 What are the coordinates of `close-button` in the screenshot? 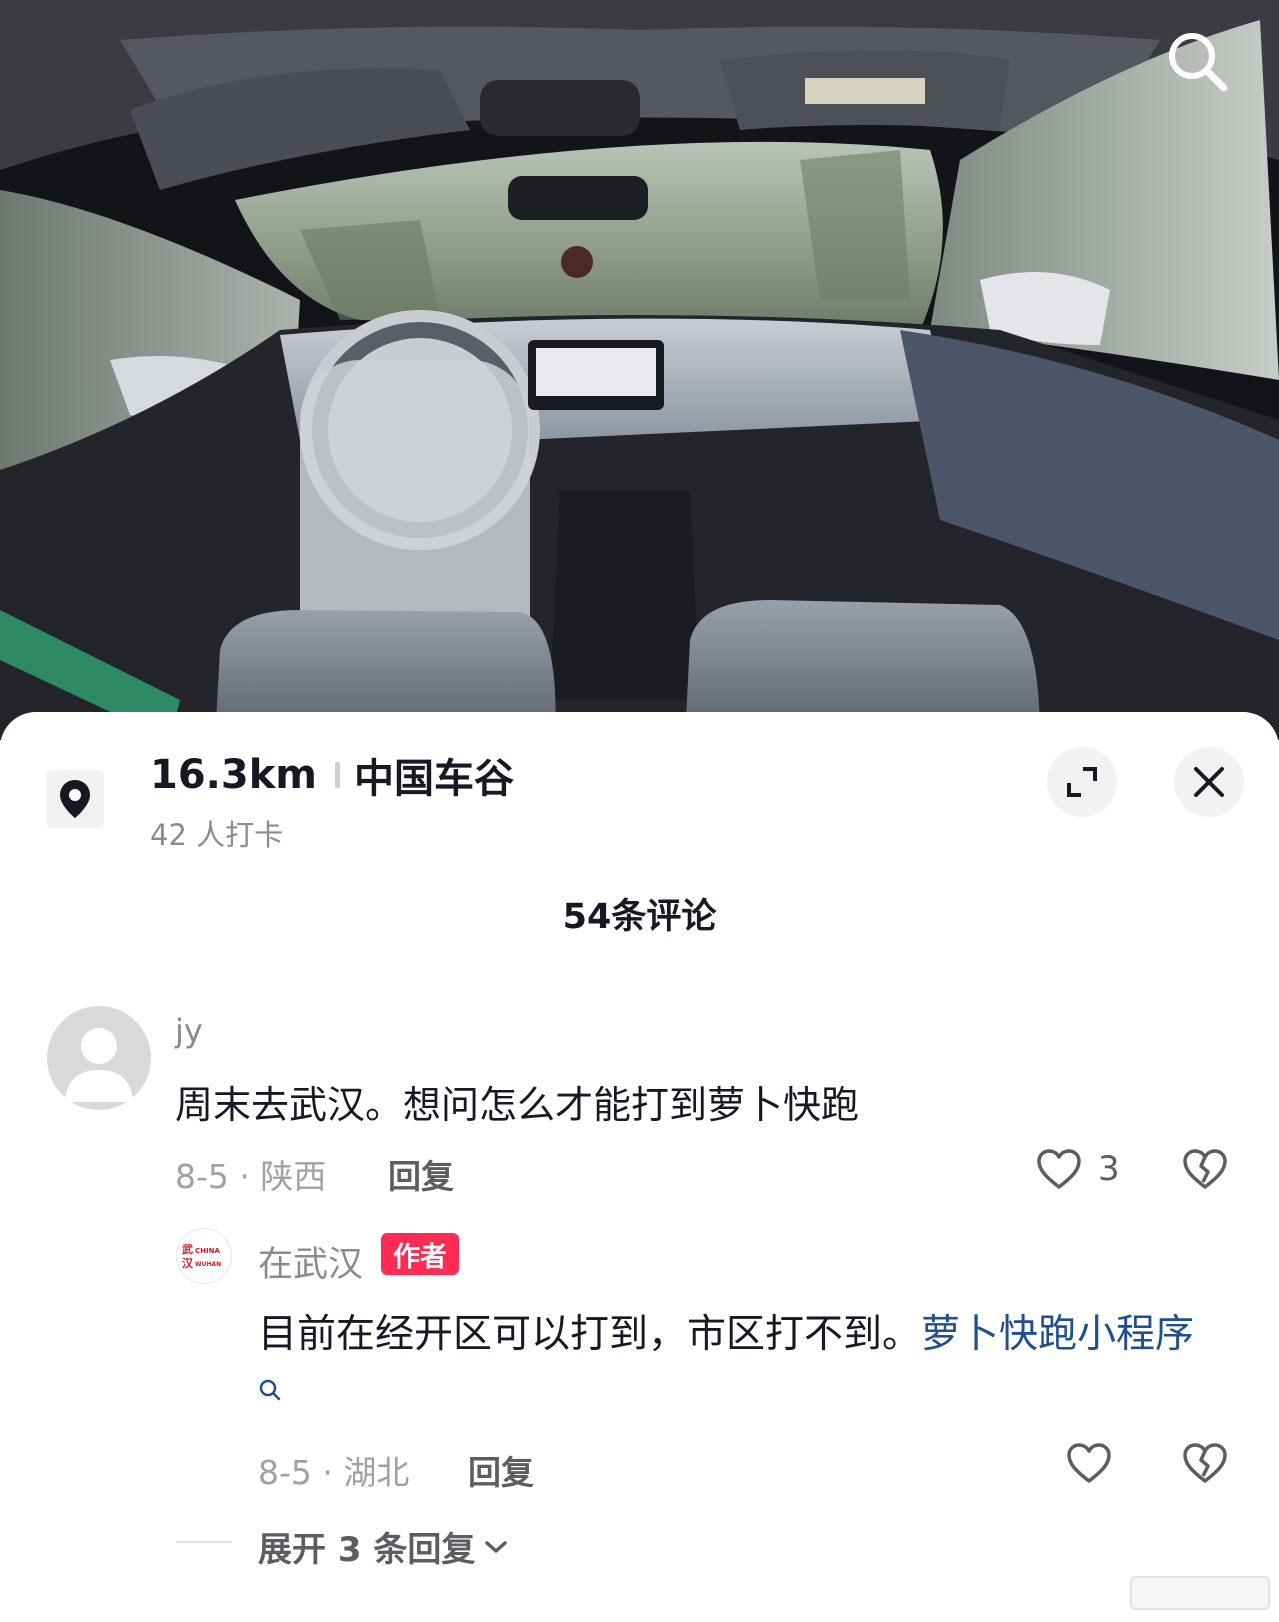 It's located at (1209, 782).